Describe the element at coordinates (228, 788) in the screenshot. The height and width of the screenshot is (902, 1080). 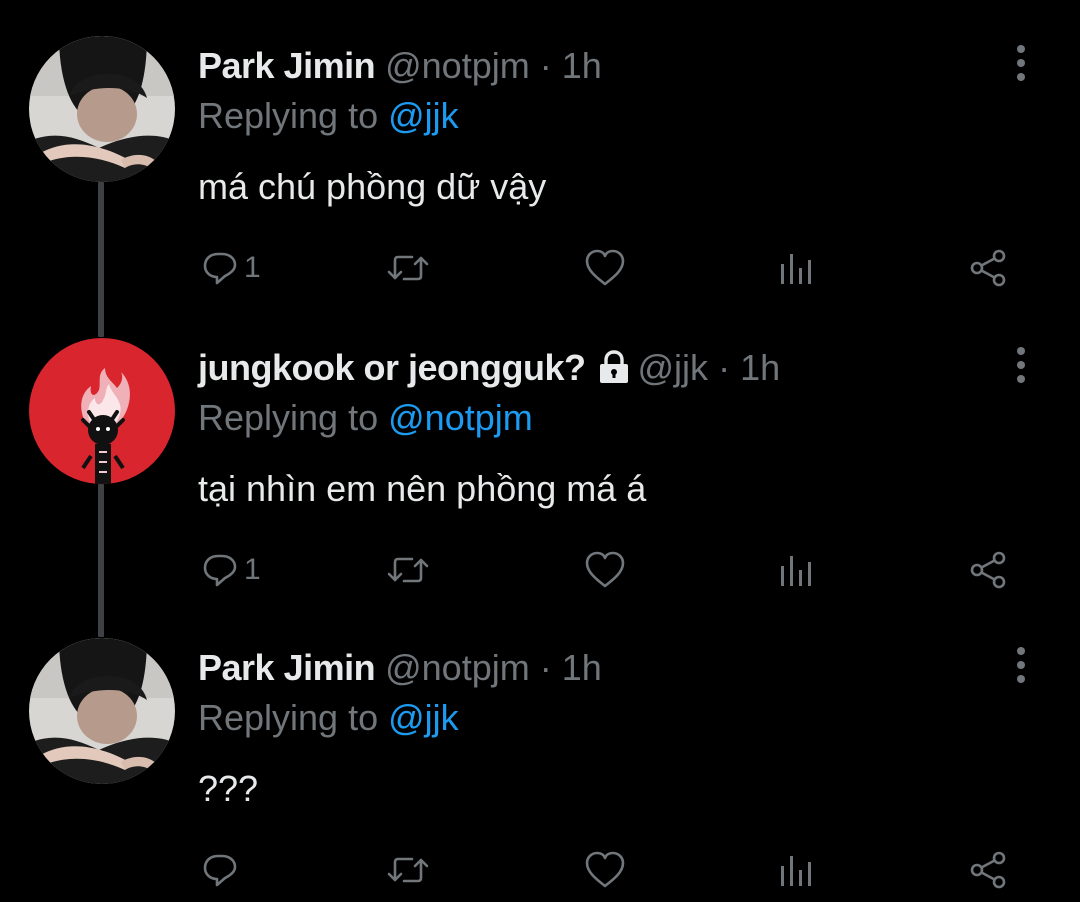
I see `tweet-text: ???` at that location.